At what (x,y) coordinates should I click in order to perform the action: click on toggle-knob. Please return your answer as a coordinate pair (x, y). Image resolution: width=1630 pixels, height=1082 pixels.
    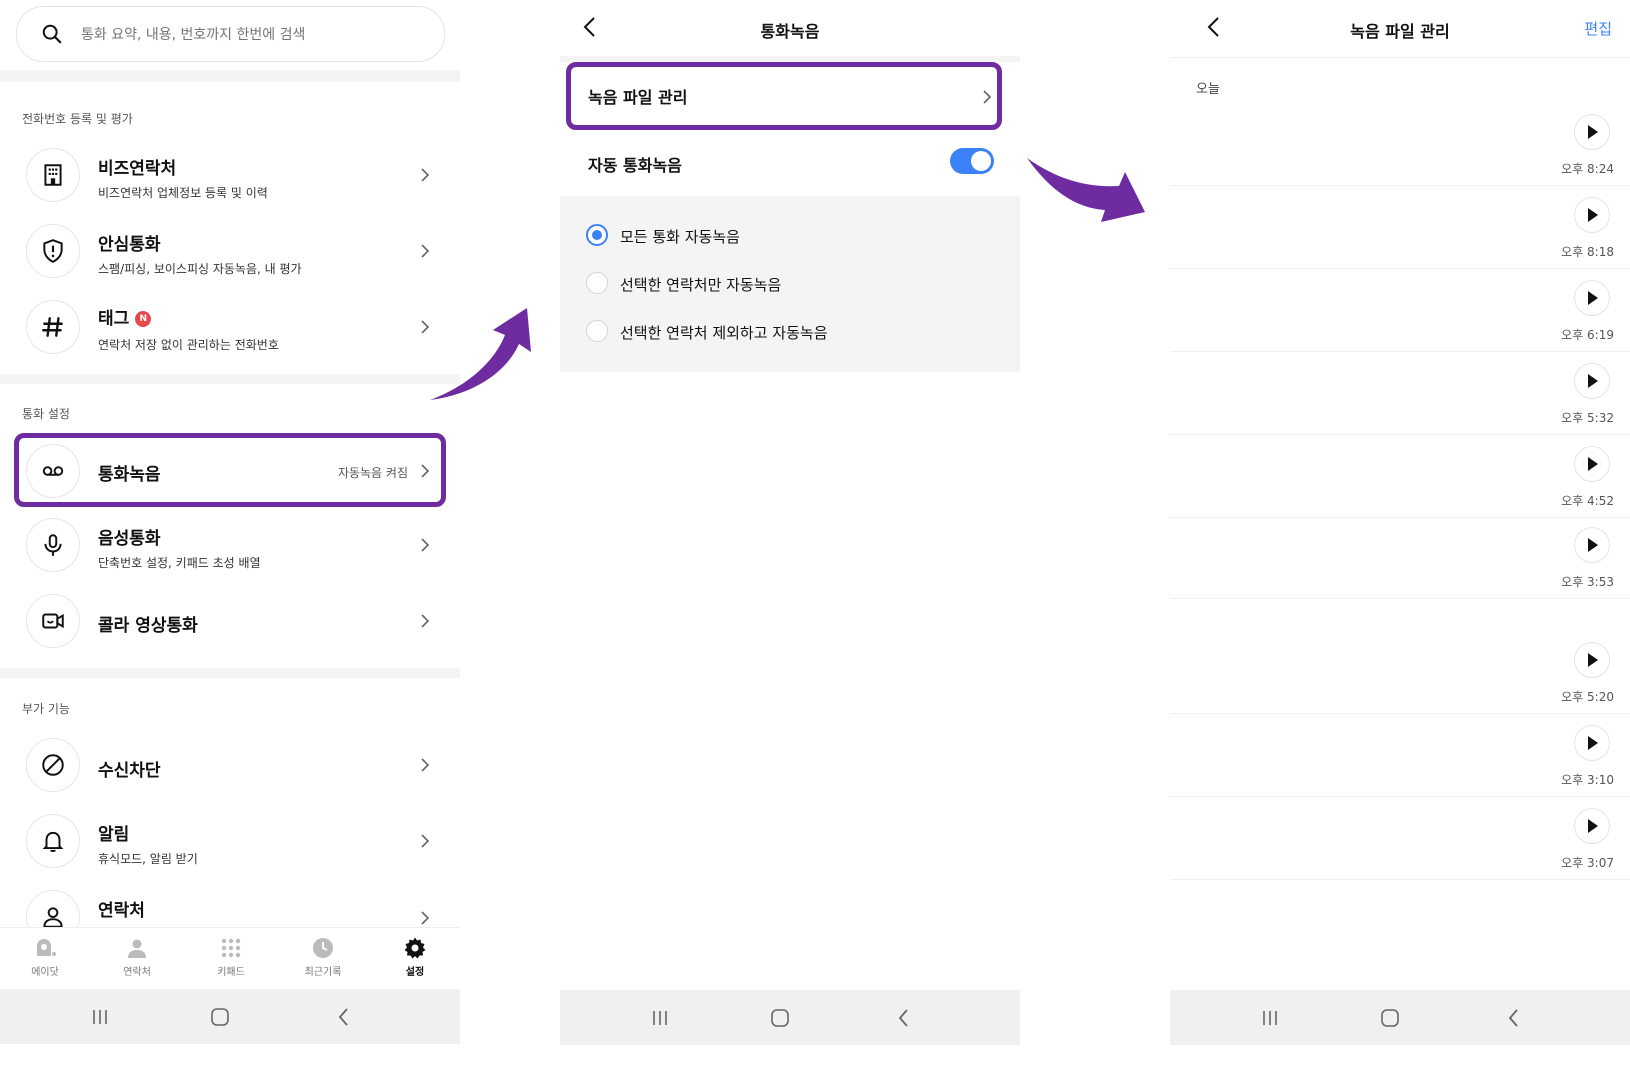
    Looking at the image, I should click on (981, 161).